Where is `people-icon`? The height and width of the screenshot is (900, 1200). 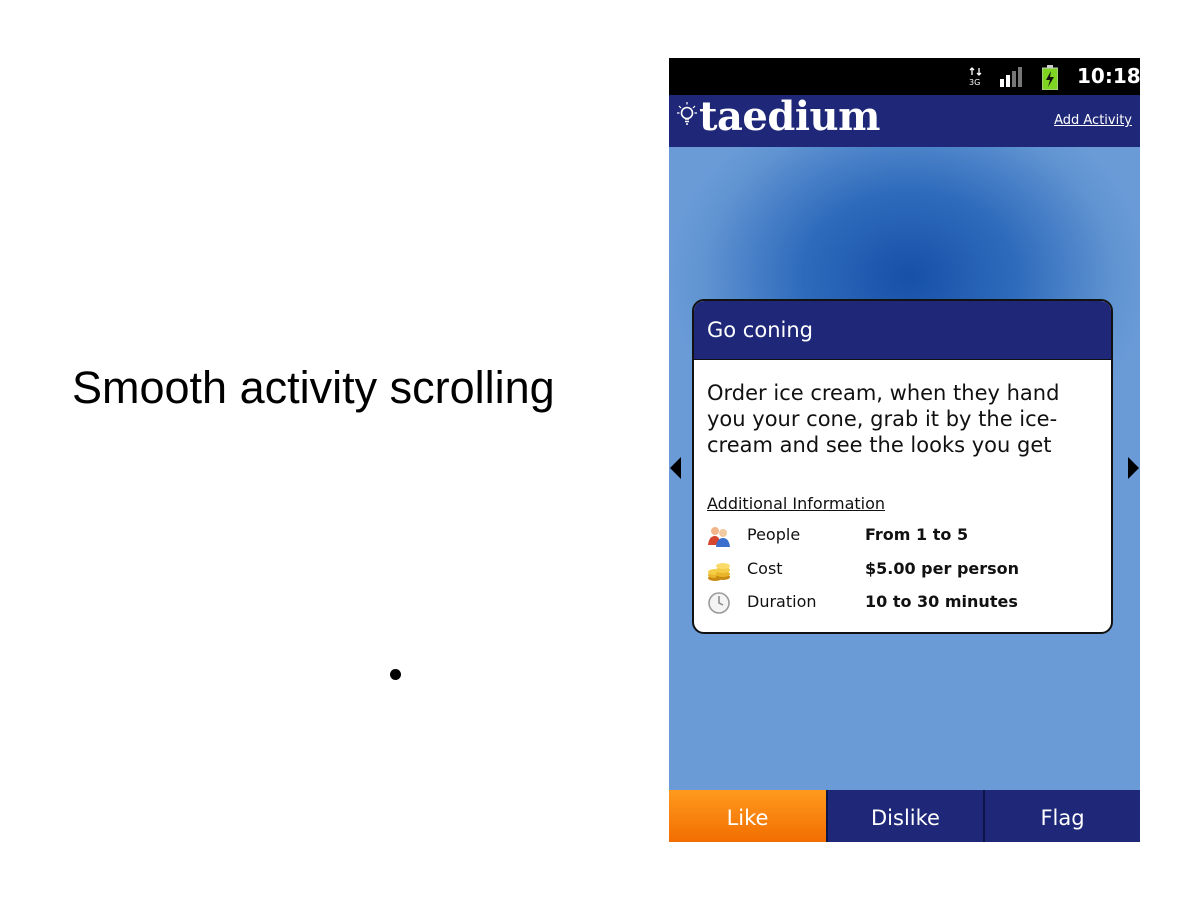 people-icon is located at coordinates (719, 536).